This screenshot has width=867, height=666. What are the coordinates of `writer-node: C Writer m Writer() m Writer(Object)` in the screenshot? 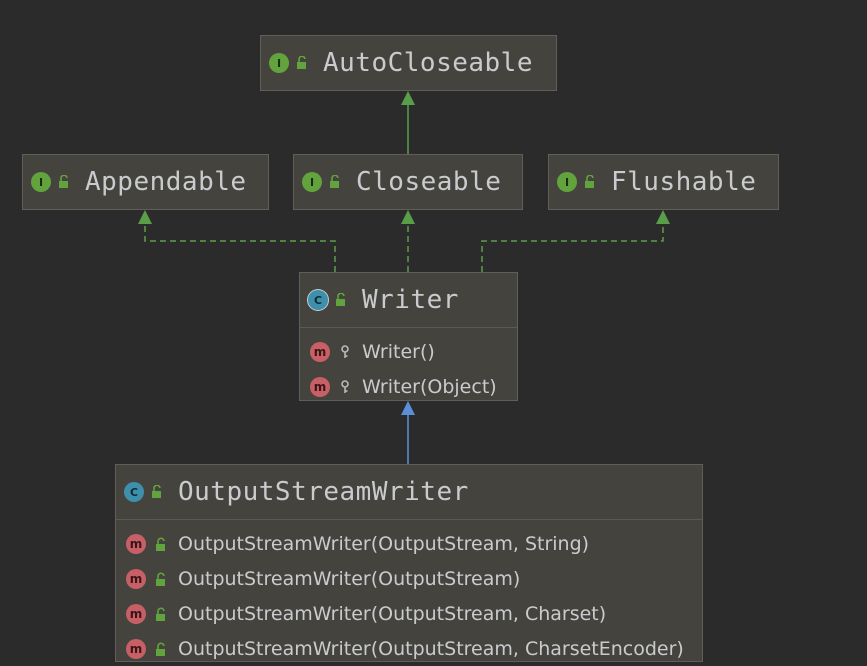 It's located at (408, 336).